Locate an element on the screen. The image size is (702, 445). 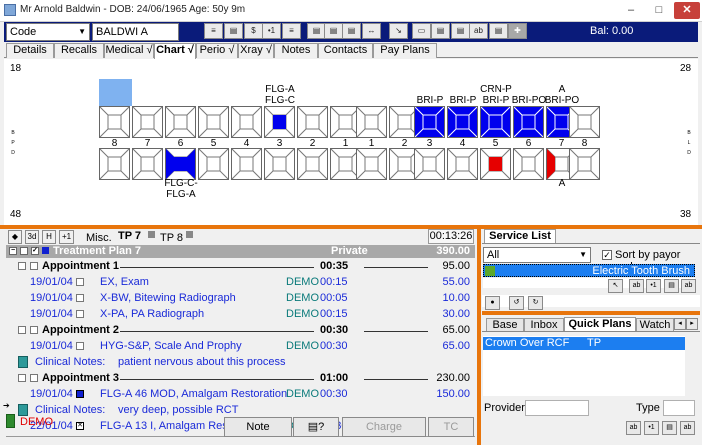
diamond-button: ◆ is located at coordinates (15, 237).